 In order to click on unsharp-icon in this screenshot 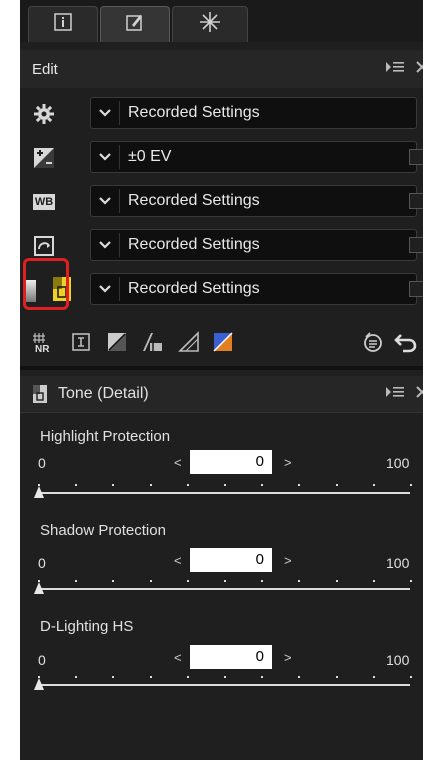, I will do `click(189, 342)`.